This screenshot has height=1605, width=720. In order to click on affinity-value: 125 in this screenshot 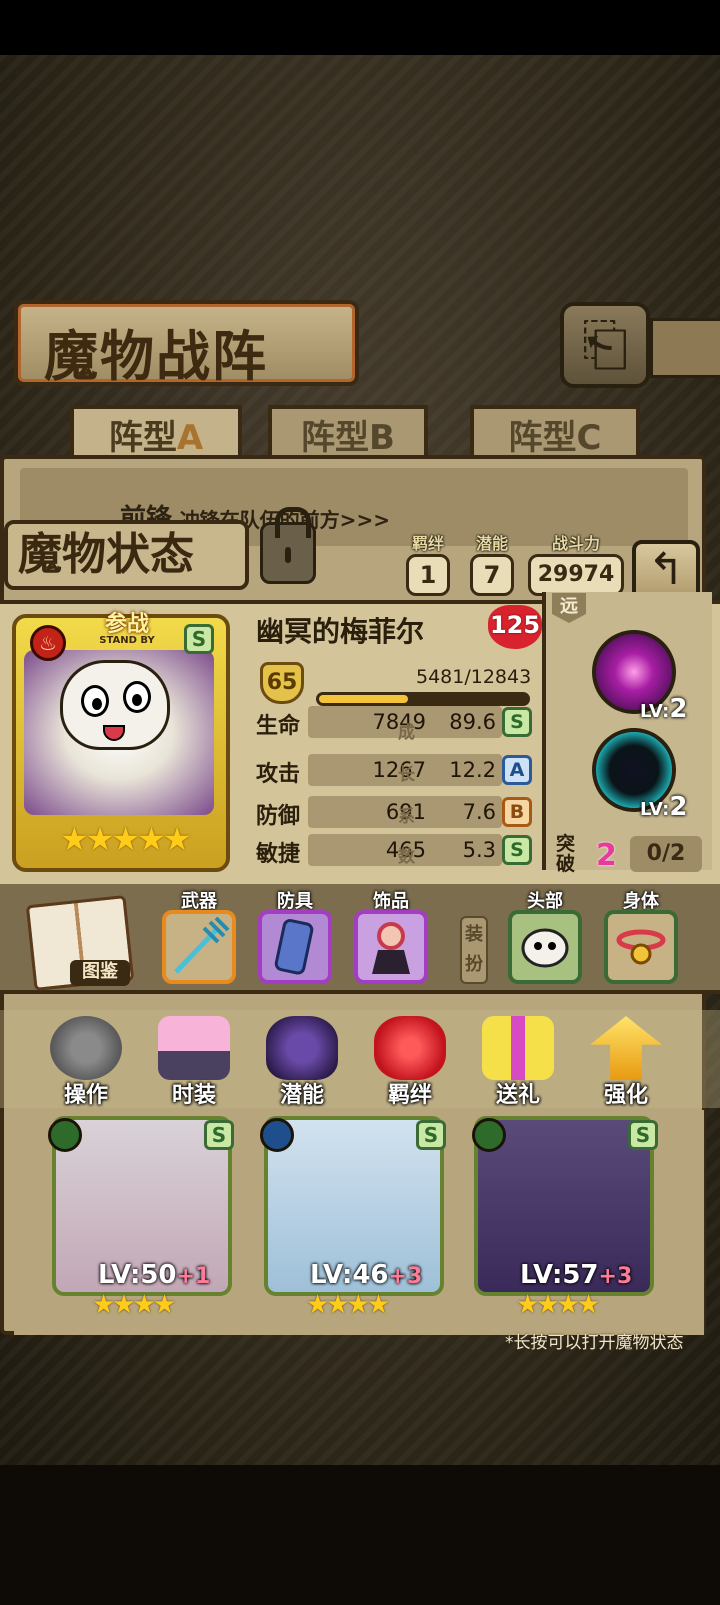, I will do `click(515, 625)`.